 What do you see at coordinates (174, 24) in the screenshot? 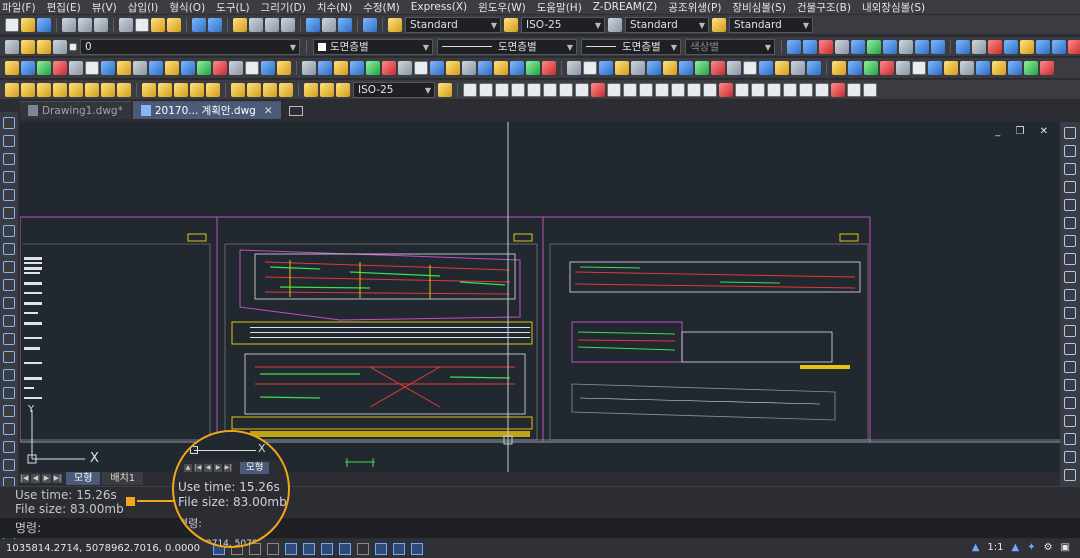
I see `match-properties-icon` at bounding box center [174, 24].